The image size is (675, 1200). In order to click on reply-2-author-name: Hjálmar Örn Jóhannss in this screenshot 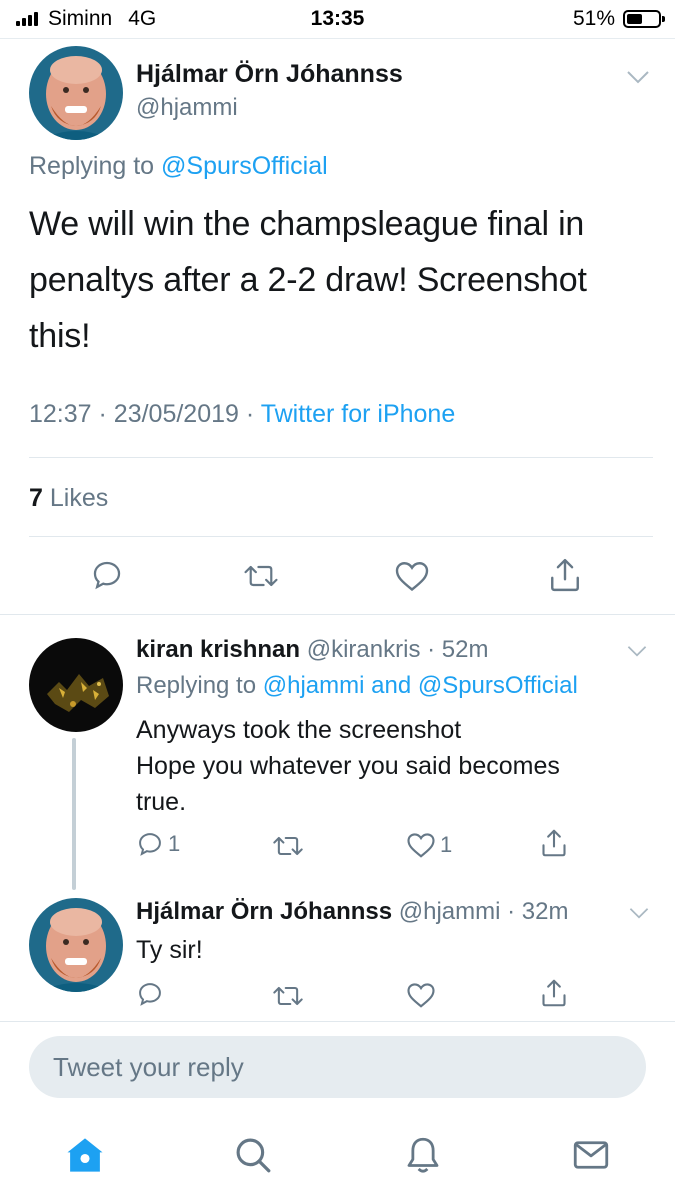, I will do `click(264, 911)`.